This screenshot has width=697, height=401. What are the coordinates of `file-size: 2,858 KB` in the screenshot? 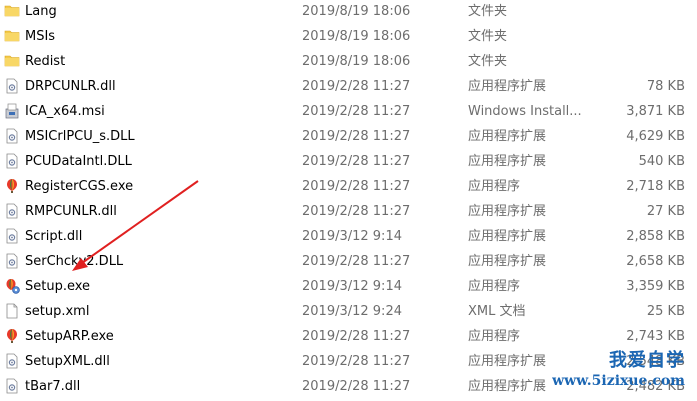 It's located at (655, 236).